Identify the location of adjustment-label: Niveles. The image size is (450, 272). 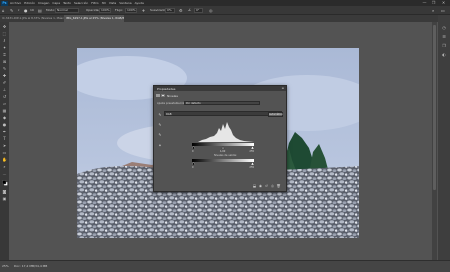
(172, 95).